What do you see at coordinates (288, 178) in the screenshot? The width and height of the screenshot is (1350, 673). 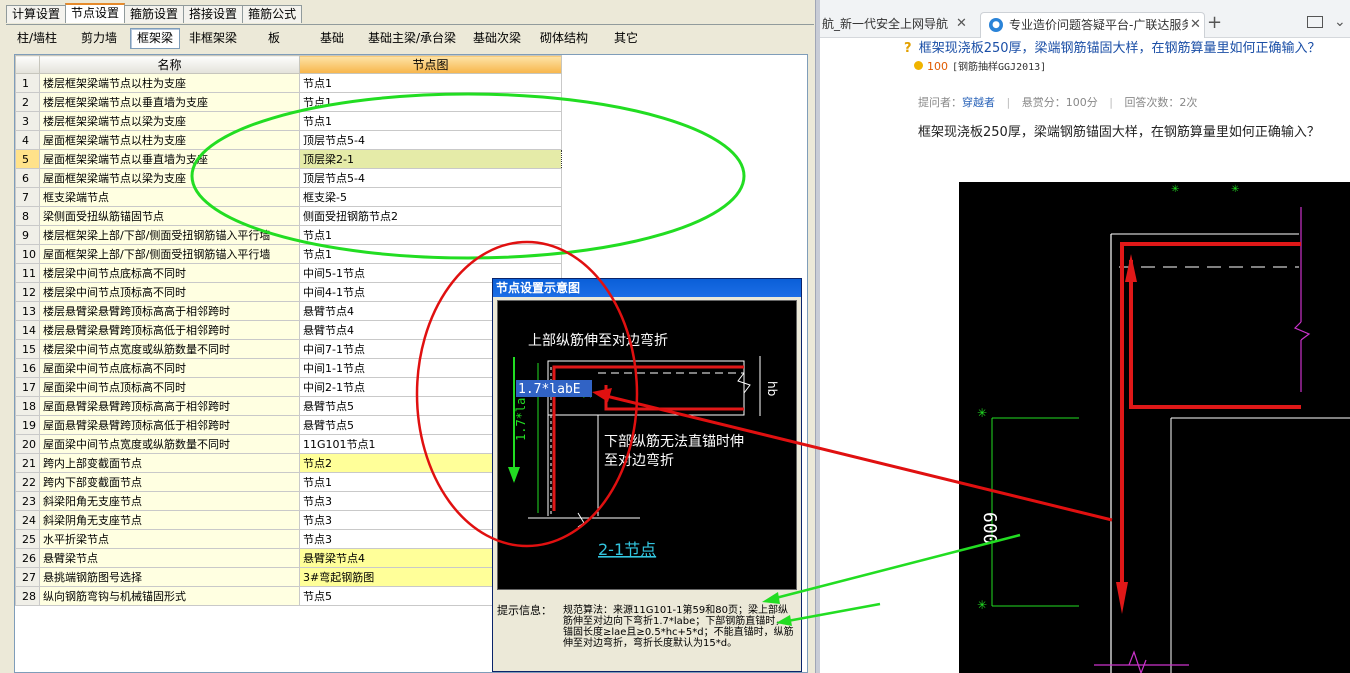 I see `table-row: 6 屋面框架梁端节点以梁为支座 顶层节点5-4` at bounding box center [288, 178].